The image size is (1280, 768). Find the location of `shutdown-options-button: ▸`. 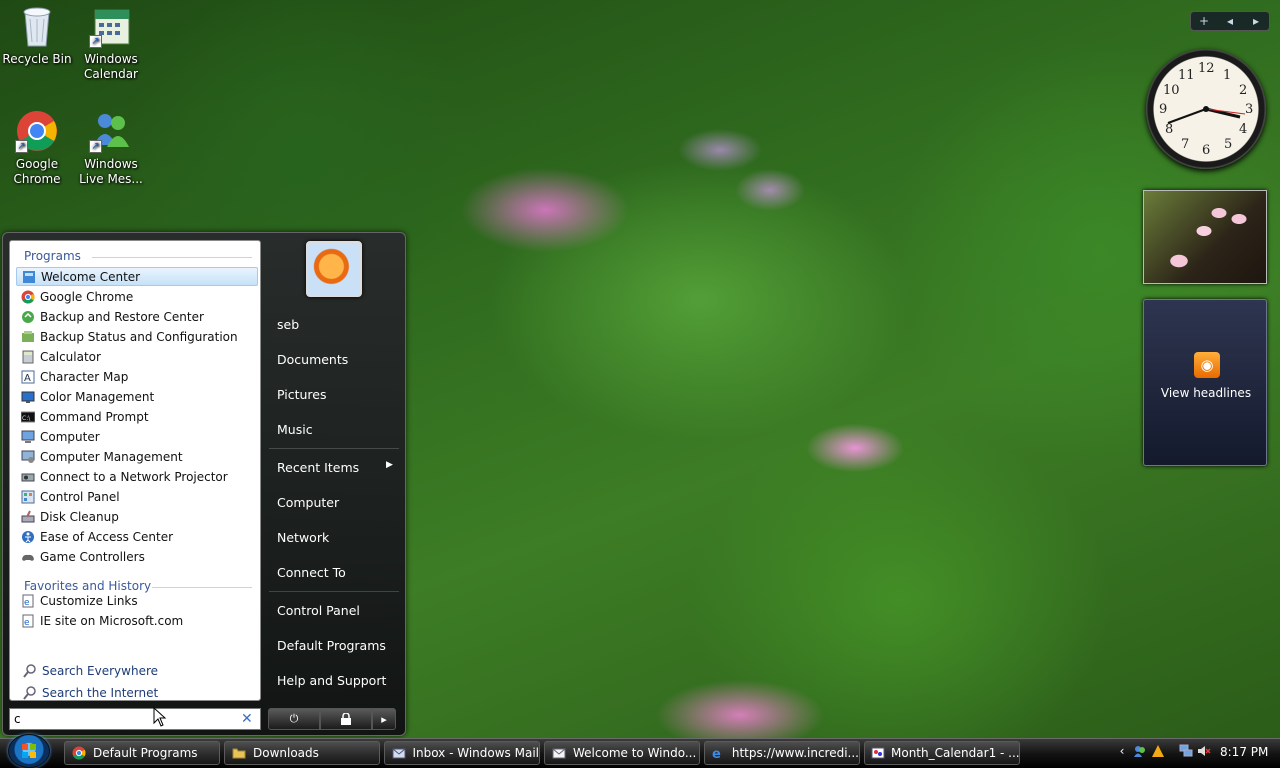

shutdown-options-button: ▸ is located at coordinates (384, 719).